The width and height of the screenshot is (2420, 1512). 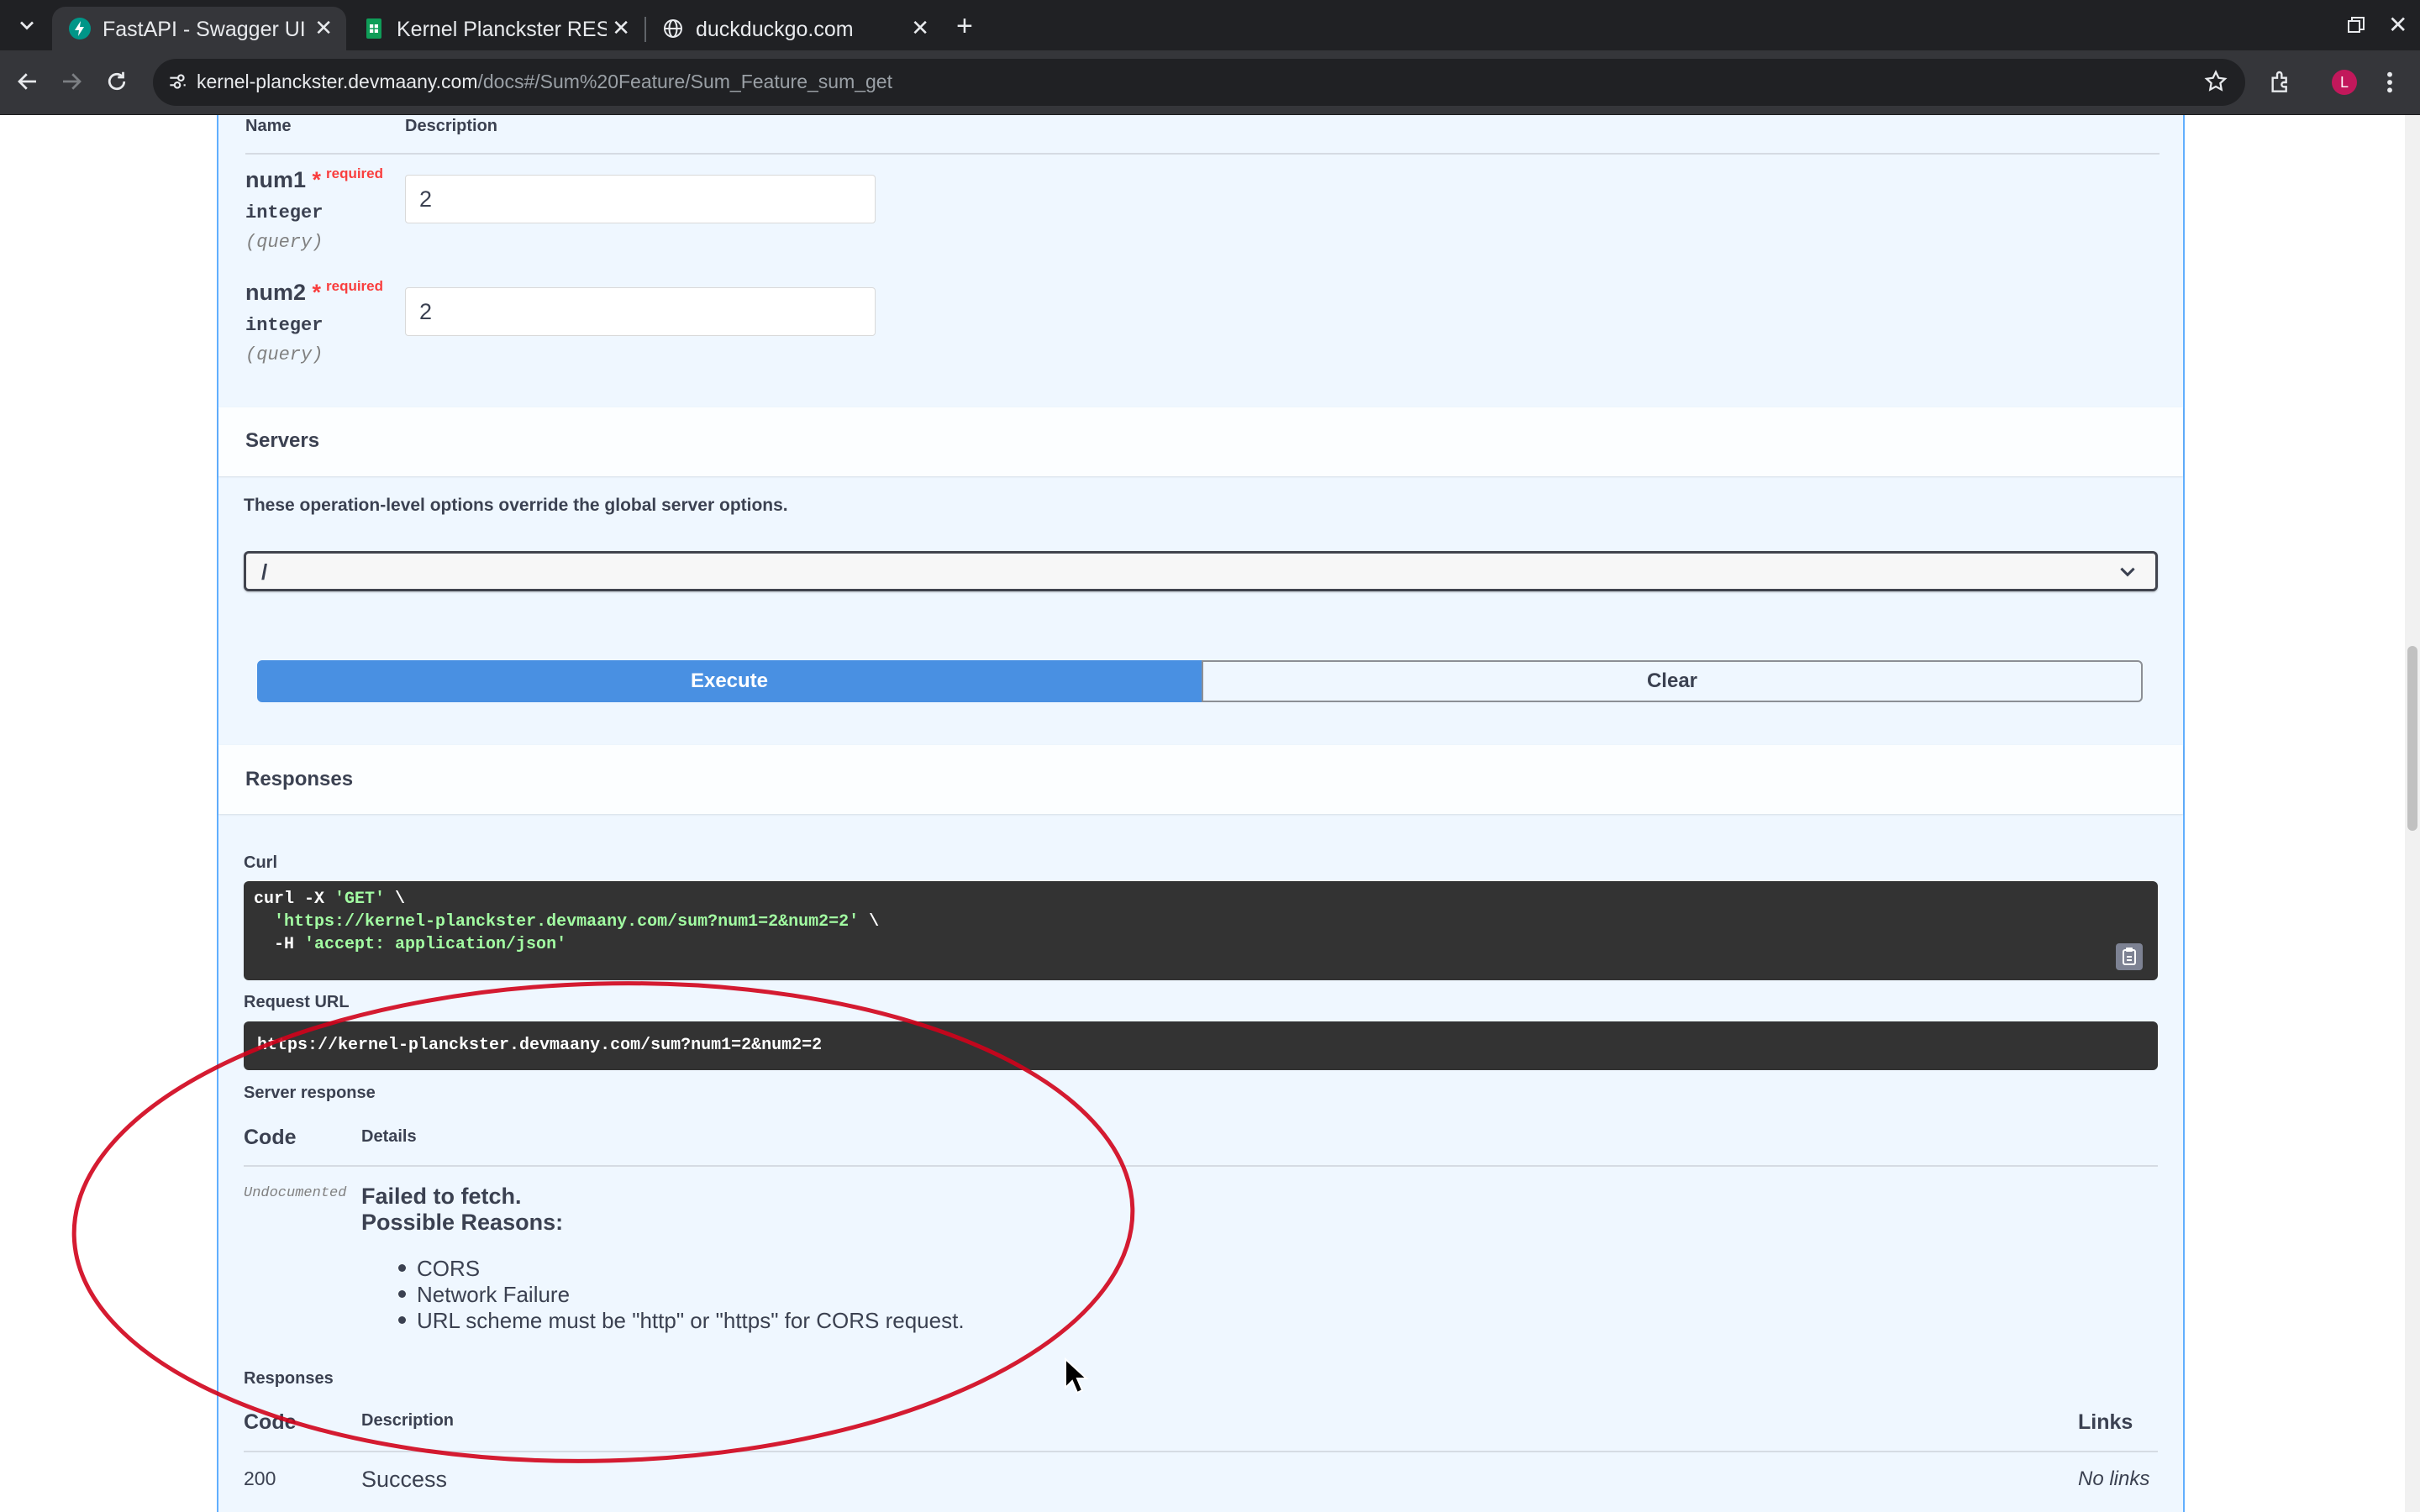 I want to click on parameter-name: num1 *, so click(x=284, y=179).